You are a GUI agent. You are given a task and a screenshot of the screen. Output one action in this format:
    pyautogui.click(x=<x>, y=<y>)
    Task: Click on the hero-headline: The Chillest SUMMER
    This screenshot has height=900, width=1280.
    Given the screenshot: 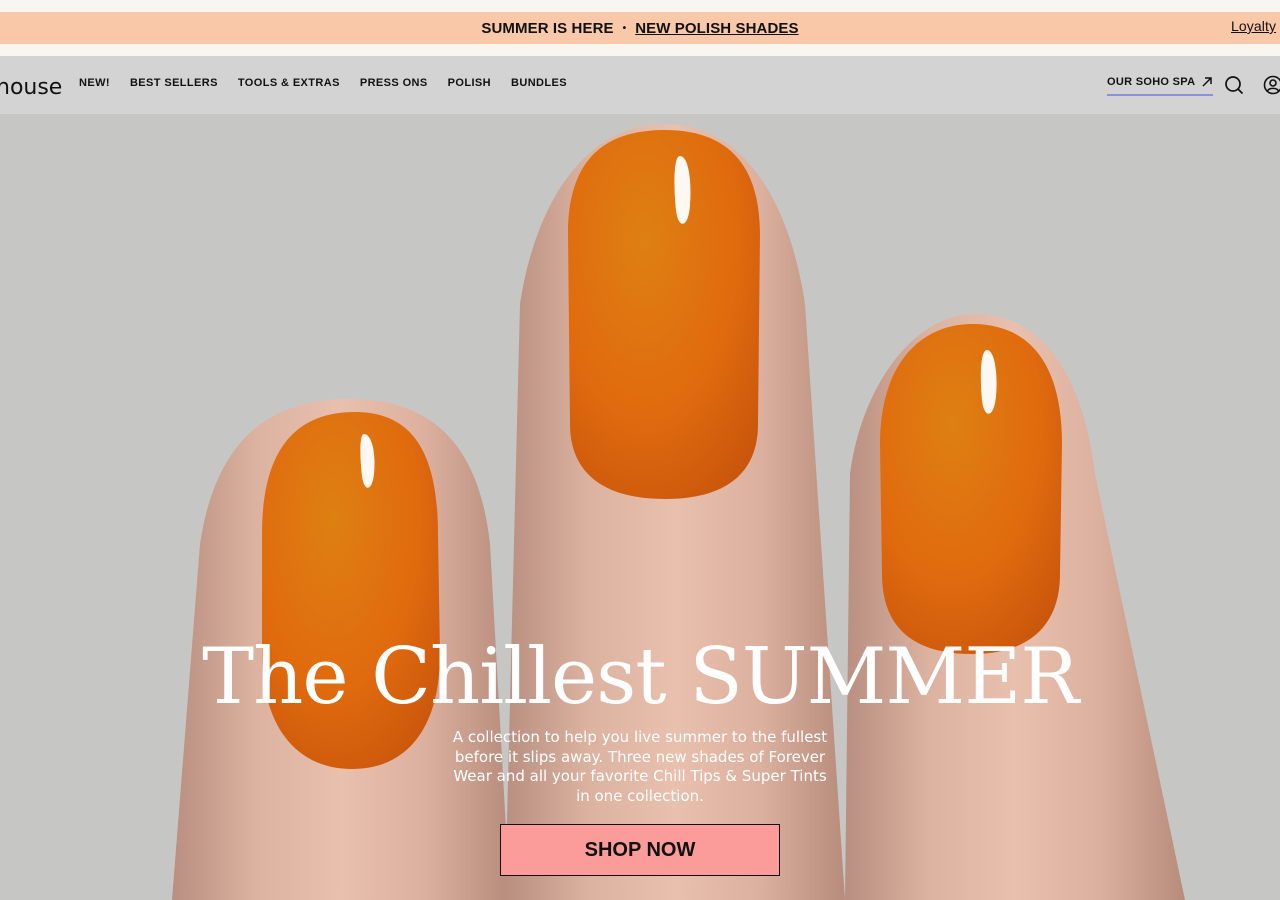 What is the action you would take?
    pyautogui.click(x=640, y=677)
    